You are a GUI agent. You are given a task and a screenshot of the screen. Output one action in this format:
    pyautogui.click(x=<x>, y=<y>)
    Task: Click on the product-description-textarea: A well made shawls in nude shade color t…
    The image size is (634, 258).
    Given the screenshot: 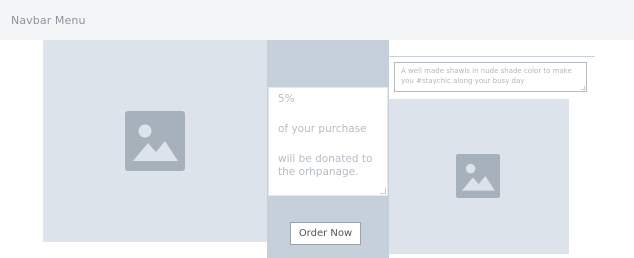 What is the action you would take?
    pyautogui.click(x=490, y=77)
    